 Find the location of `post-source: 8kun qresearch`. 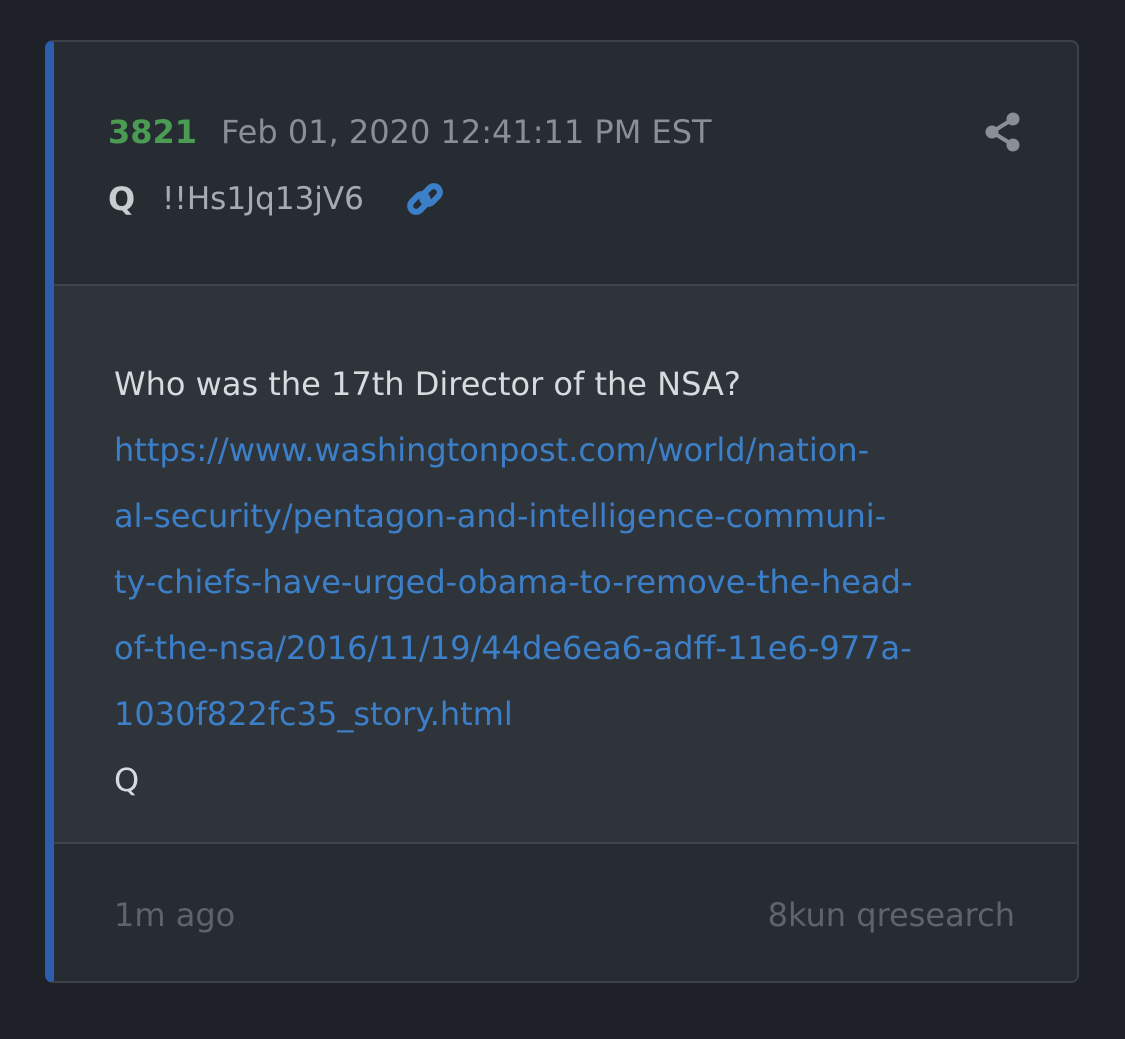

post-source: 8kun qresearch is located at coordinates (891, 915).